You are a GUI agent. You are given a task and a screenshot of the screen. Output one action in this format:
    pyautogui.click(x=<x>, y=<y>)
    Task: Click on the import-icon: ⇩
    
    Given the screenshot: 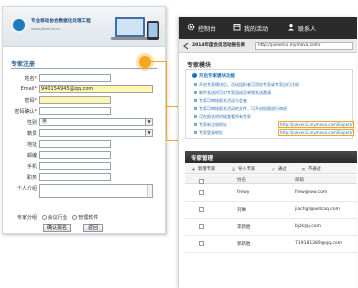 What is the action you would take?
    pyautogui.click(x=233, y=170)
    